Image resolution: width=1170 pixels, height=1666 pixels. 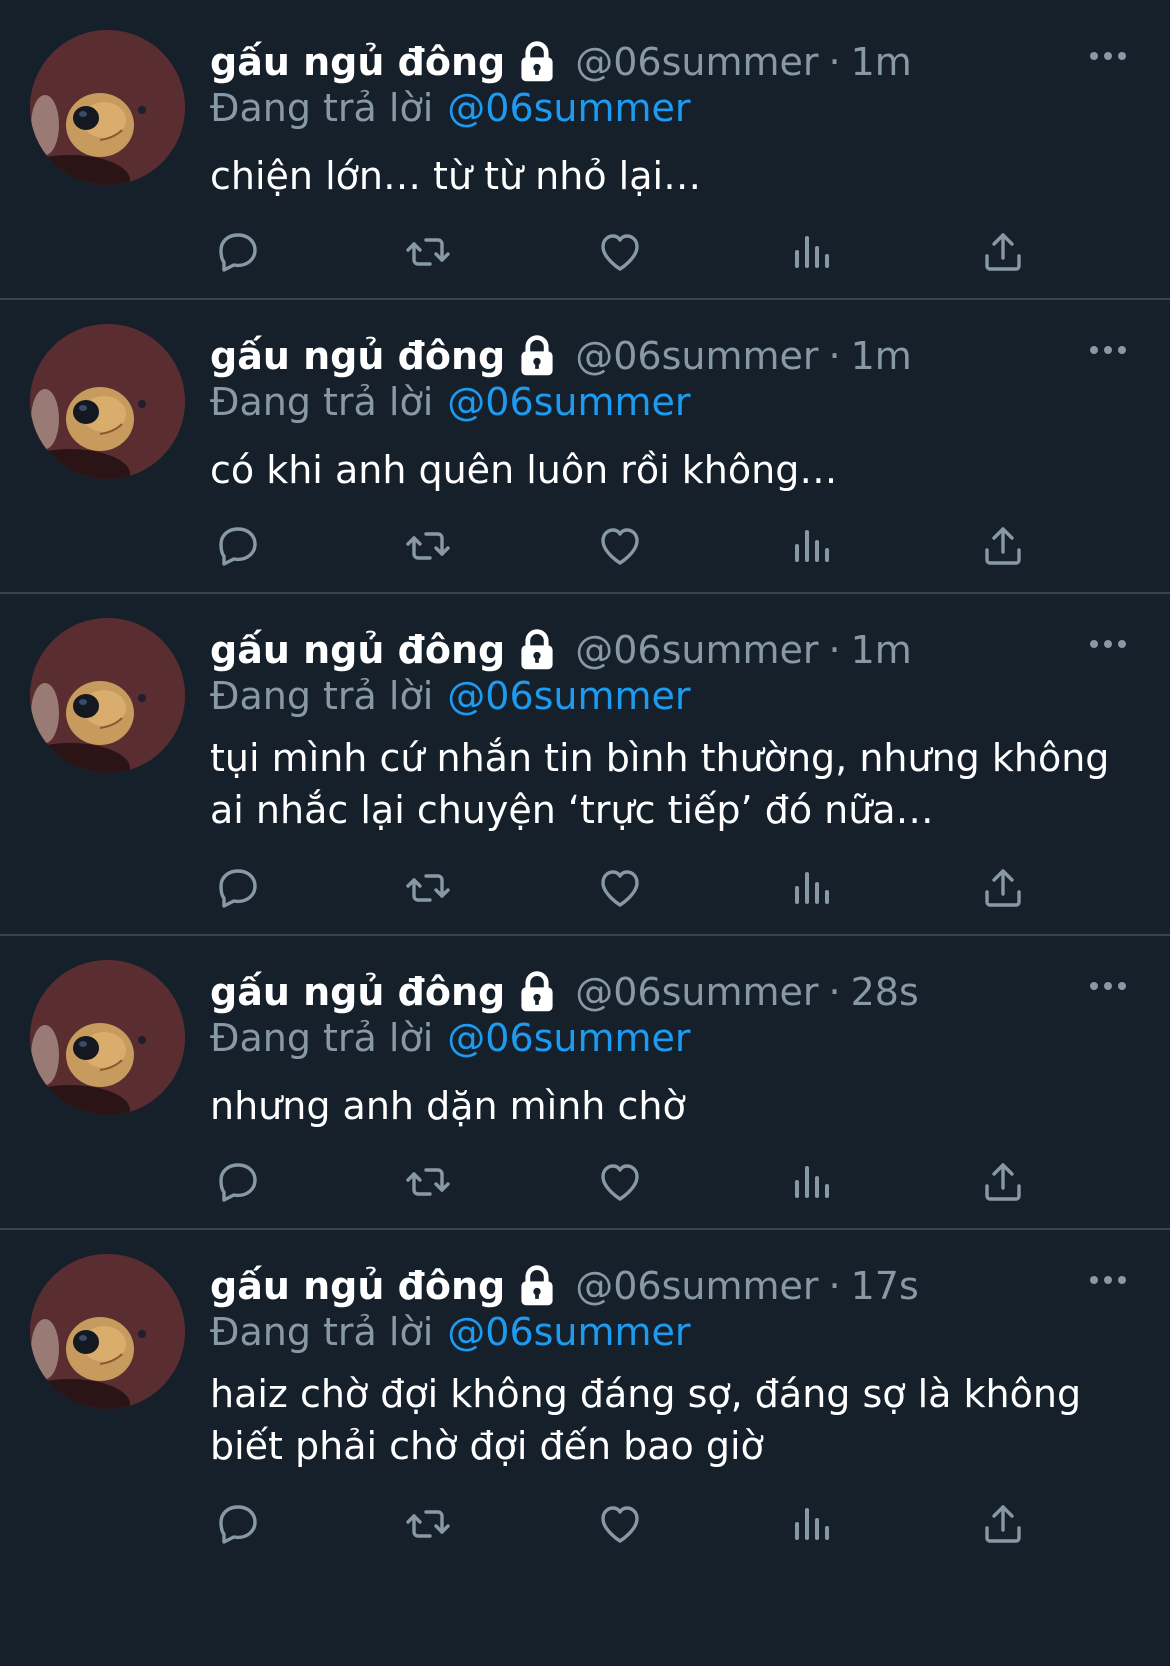 I want to click on timestamp: 17s, so click(x=885, y=1286).